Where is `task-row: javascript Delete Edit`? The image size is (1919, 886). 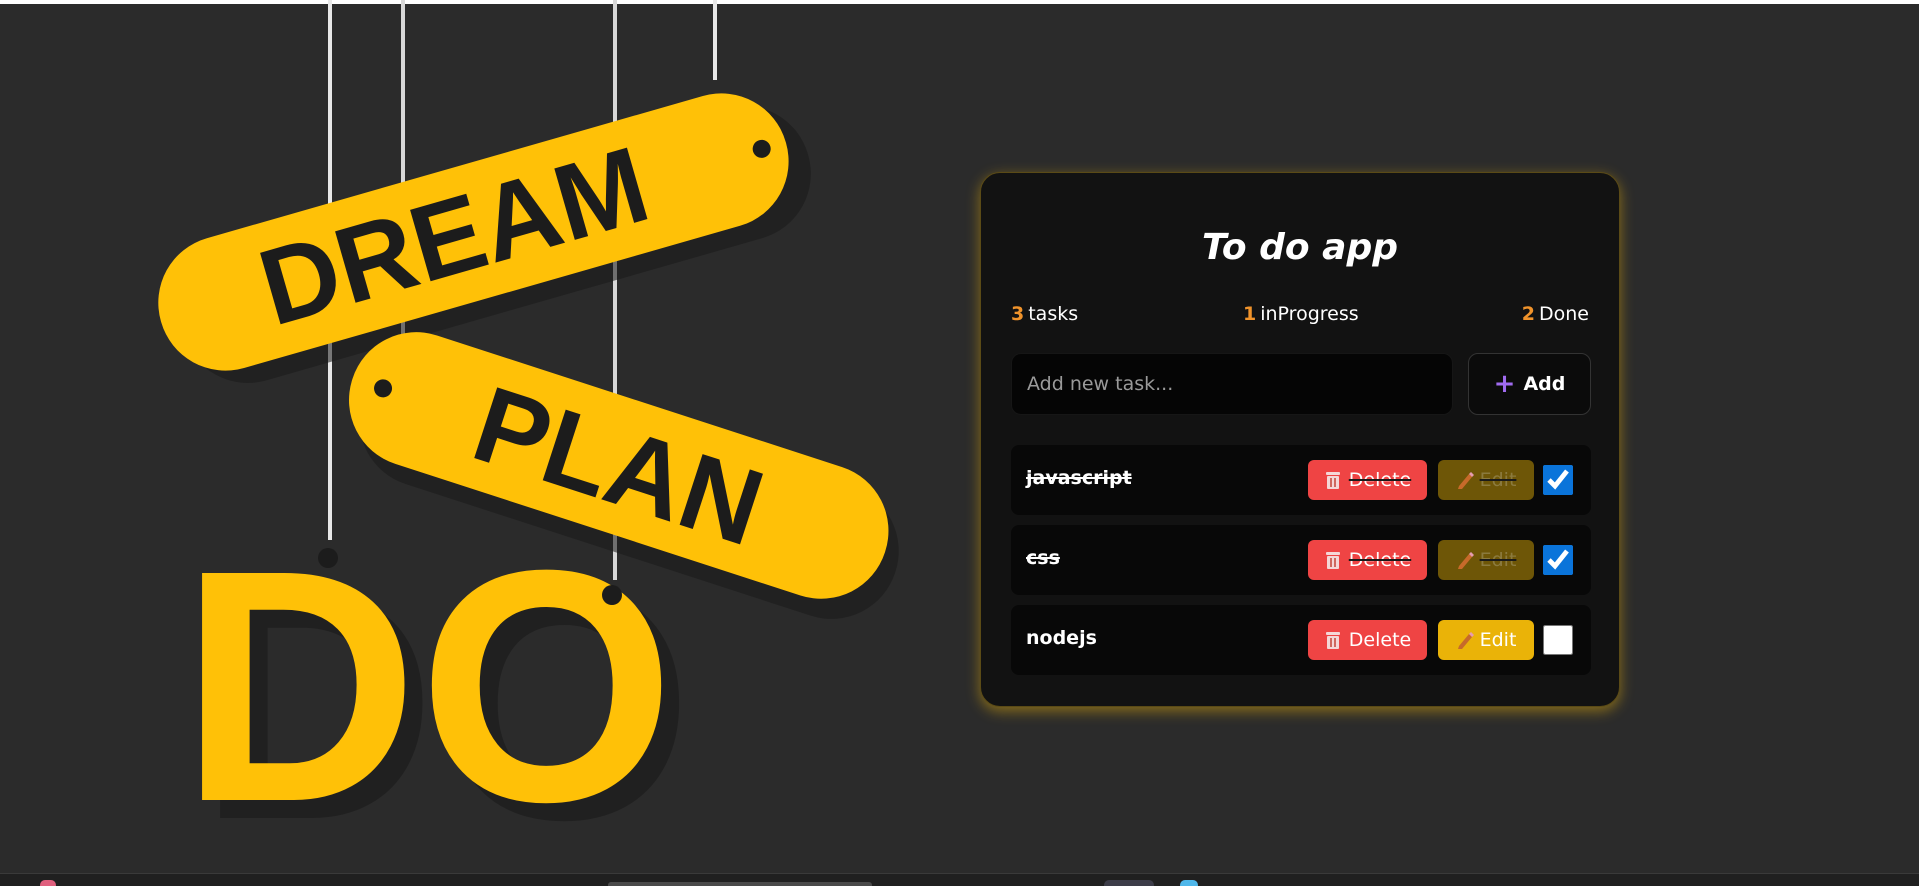 task-row: javascript Delete Edit is located at coordinates (1301, 480).